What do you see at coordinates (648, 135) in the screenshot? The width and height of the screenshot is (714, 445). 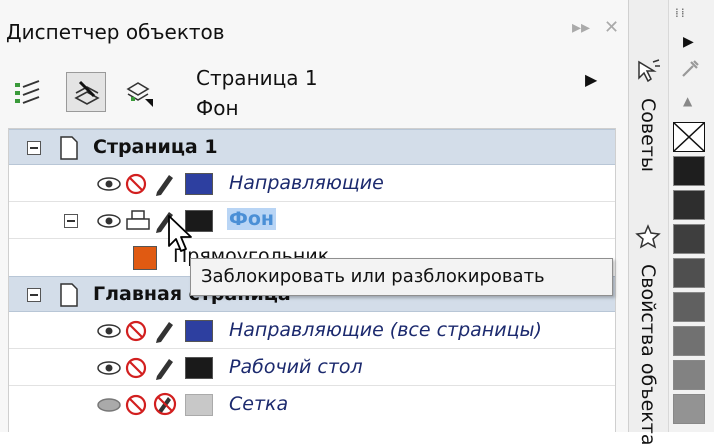 I see `tab-hints-label: Советы` at bounding box center [648, 135].